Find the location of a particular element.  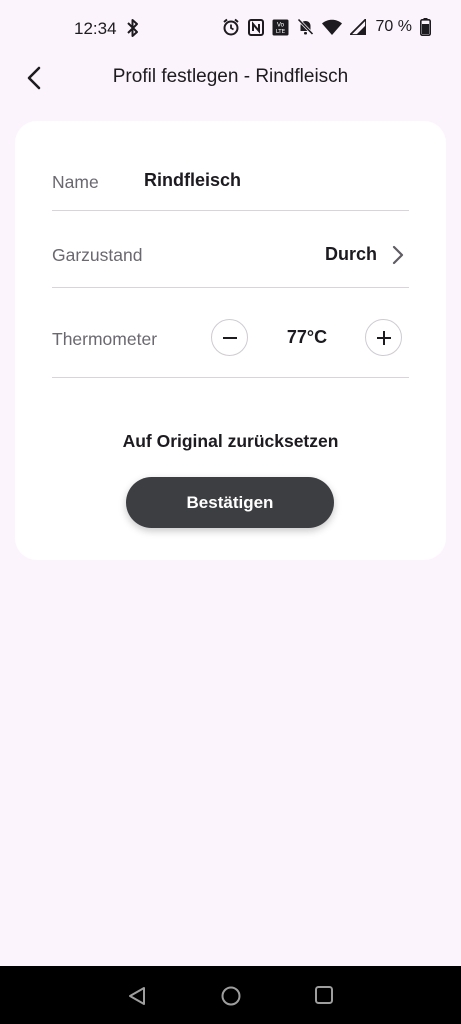

nfc-icon is located at coordinates (255, 27).